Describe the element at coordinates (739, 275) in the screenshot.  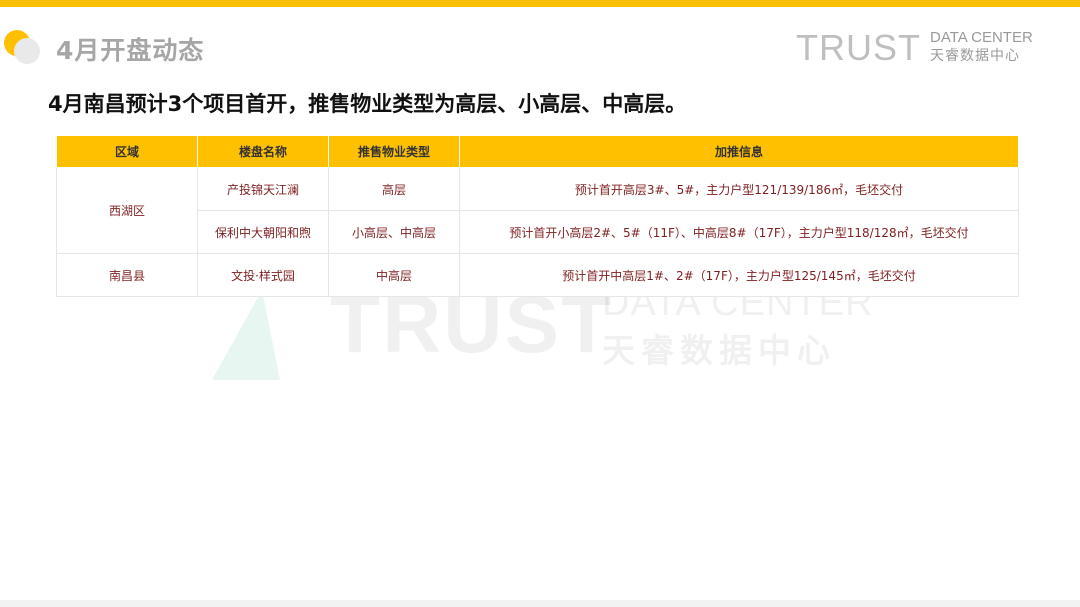
I see `launch-info-cell: 预计首开中高层1#、2#（17F），主力户型125/145㎡，毛坯交付` at that location.